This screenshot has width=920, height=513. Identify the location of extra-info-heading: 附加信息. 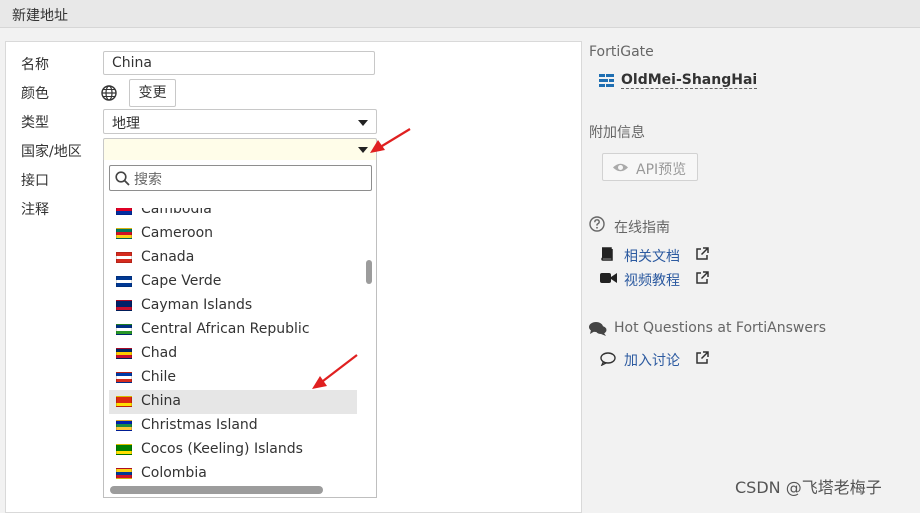
(617, 133).